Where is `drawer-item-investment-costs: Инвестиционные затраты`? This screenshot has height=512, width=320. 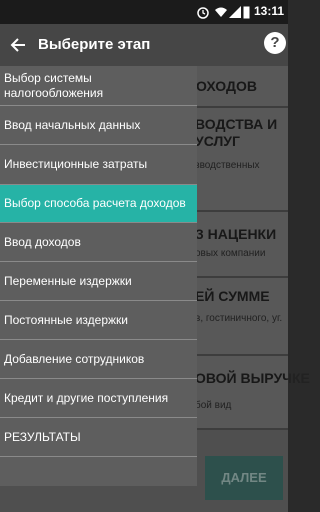
drawer-item-investment-costs: Инвестиционные затраты is located at coordinates (98, 165).